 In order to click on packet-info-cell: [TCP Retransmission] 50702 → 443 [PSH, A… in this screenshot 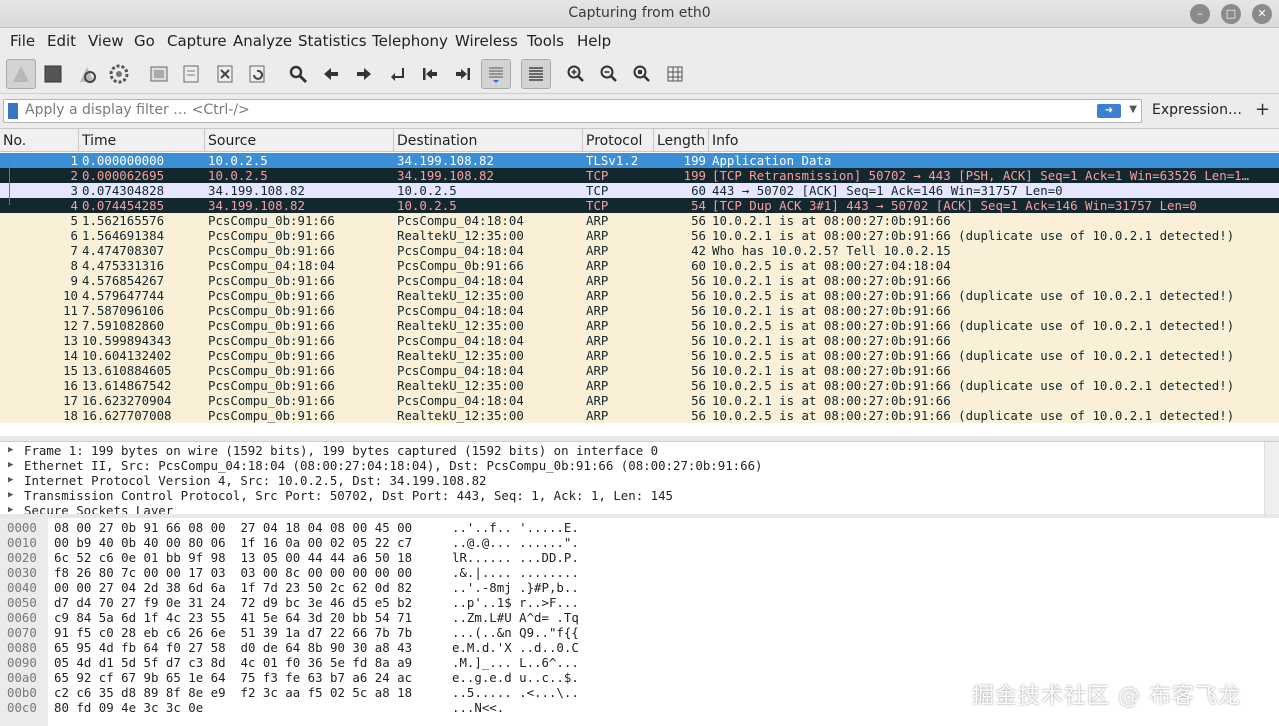, I will do `click(981, 175)`.